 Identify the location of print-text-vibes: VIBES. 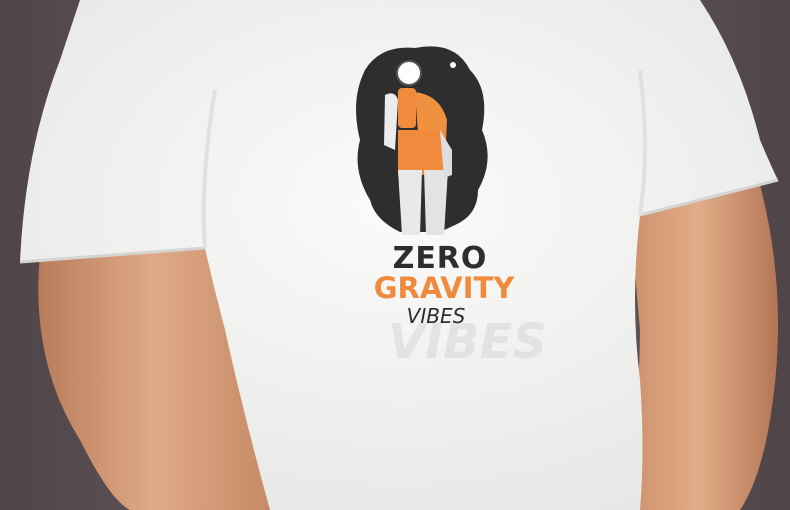
(436, 316).